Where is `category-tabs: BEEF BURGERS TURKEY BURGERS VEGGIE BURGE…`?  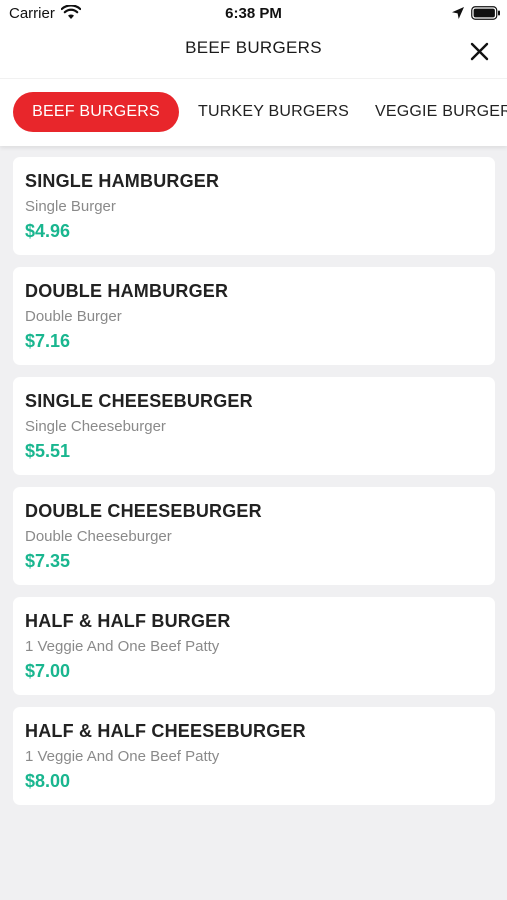 category-tabs: BEEF BURGERS TURKEY BURGERS VEGGIE BURGE… is located at coordinates (253, 112).